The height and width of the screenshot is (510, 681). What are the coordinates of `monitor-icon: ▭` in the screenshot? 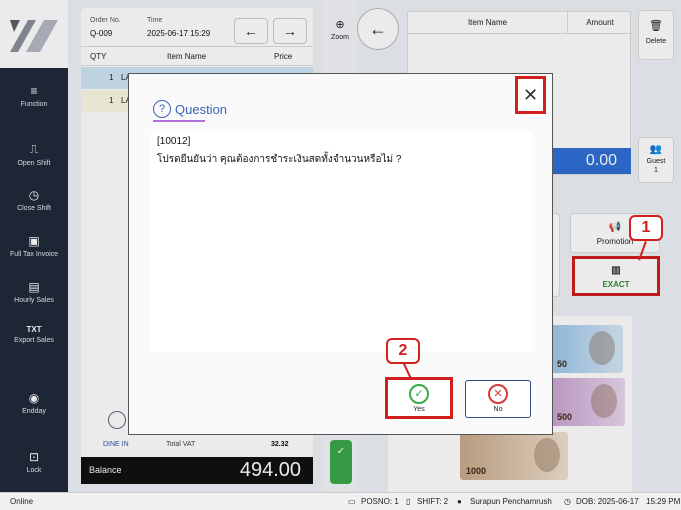 It's located at (352, 501).